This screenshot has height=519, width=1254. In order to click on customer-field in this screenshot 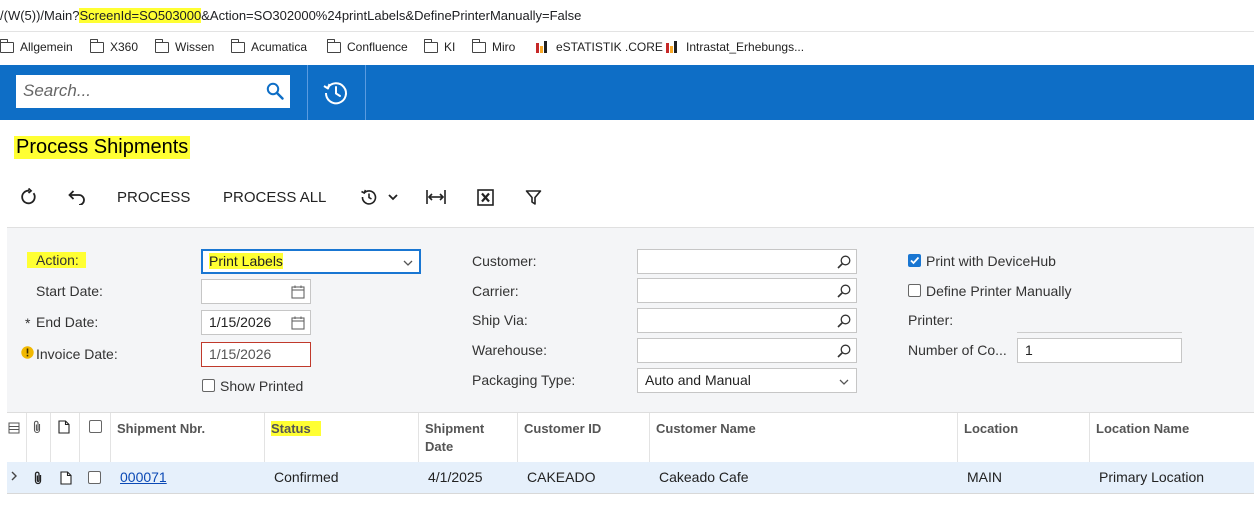, I will do `click(747, 261)`.